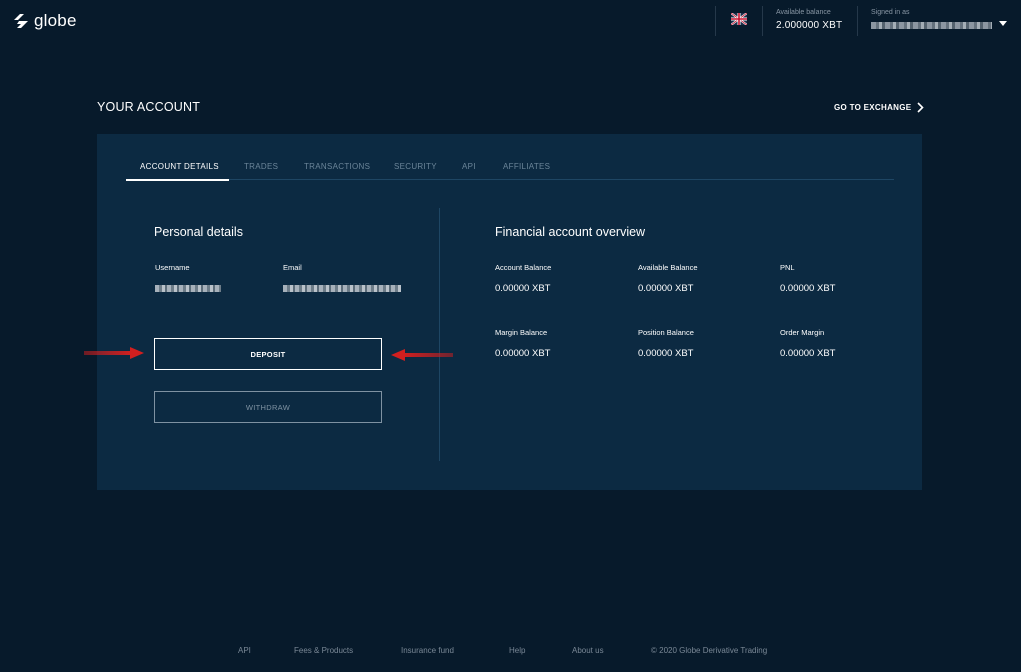 The height and width of the screenshot is (672, 1021). Describe the element at coordinates (666, 332) in the screenshot. I see `position-balance-label: Position Balance` at that location.